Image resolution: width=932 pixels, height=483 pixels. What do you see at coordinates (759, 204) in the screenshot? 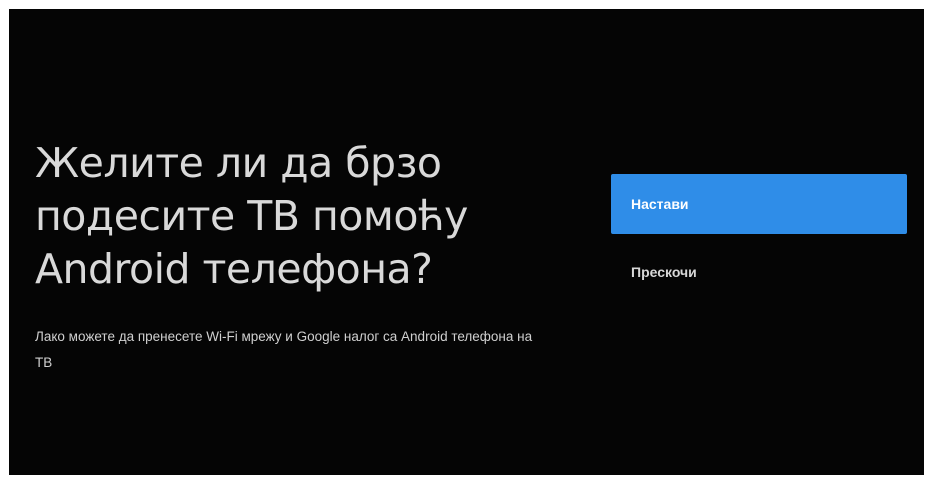
I see `continue-button: Настави` at bounding box center [759, 204].